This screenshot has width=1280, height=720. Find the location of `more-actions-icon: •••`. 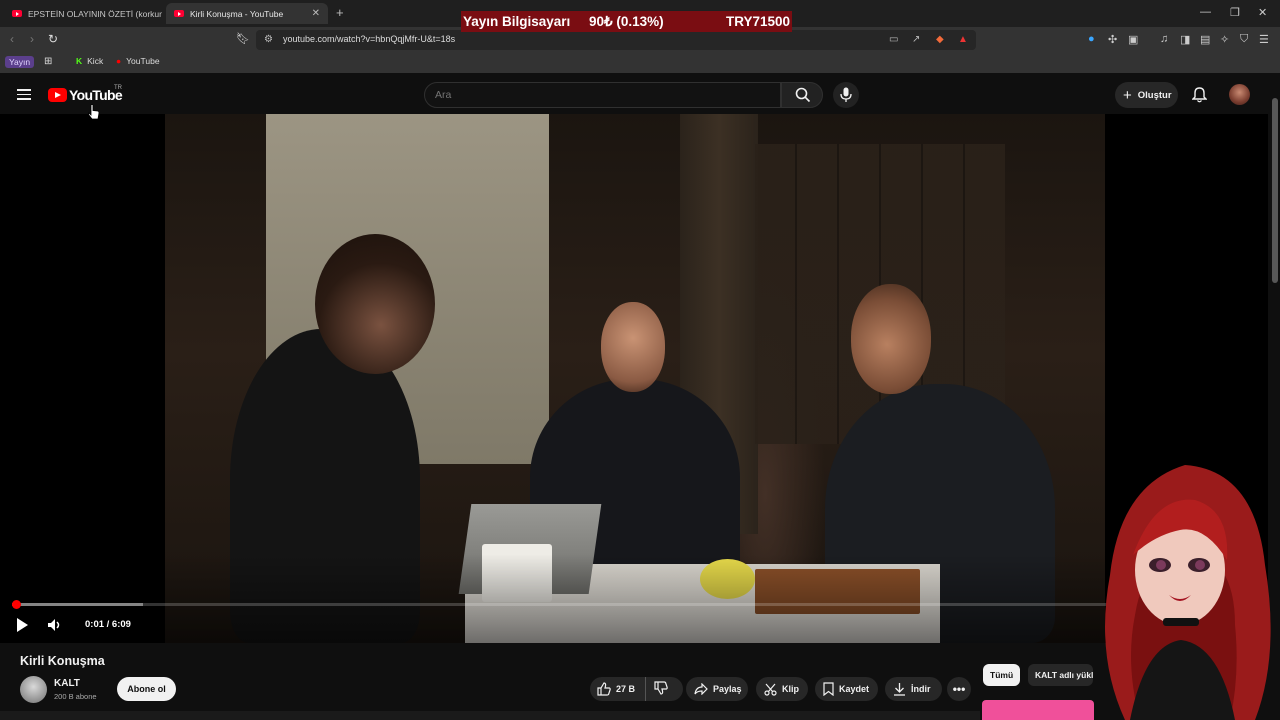

more-actions-icon: ••• is located at coordinates (959, 689).